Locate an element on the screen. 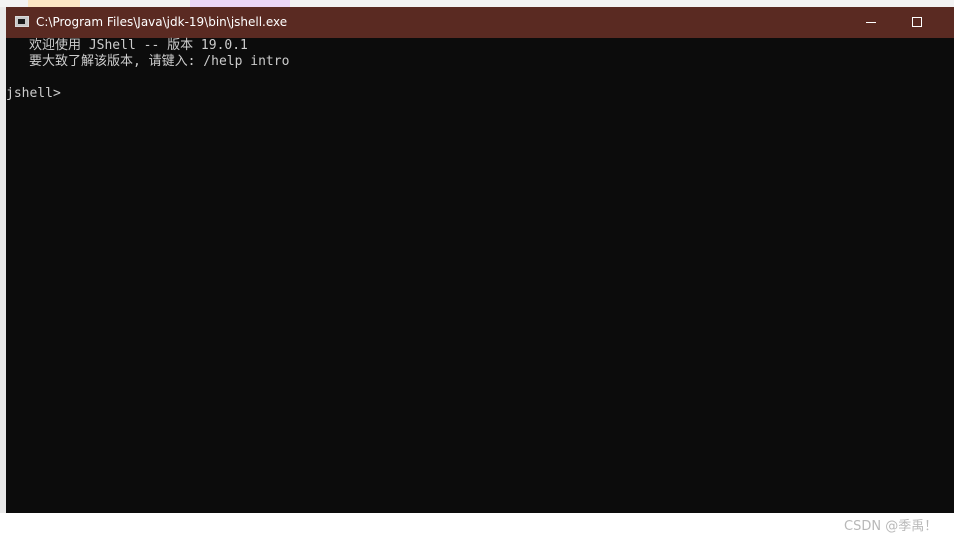  console-line-welcome: 欢迎使用 JShell -- 版本 19.0.1 is located at coordinates (138, 45).